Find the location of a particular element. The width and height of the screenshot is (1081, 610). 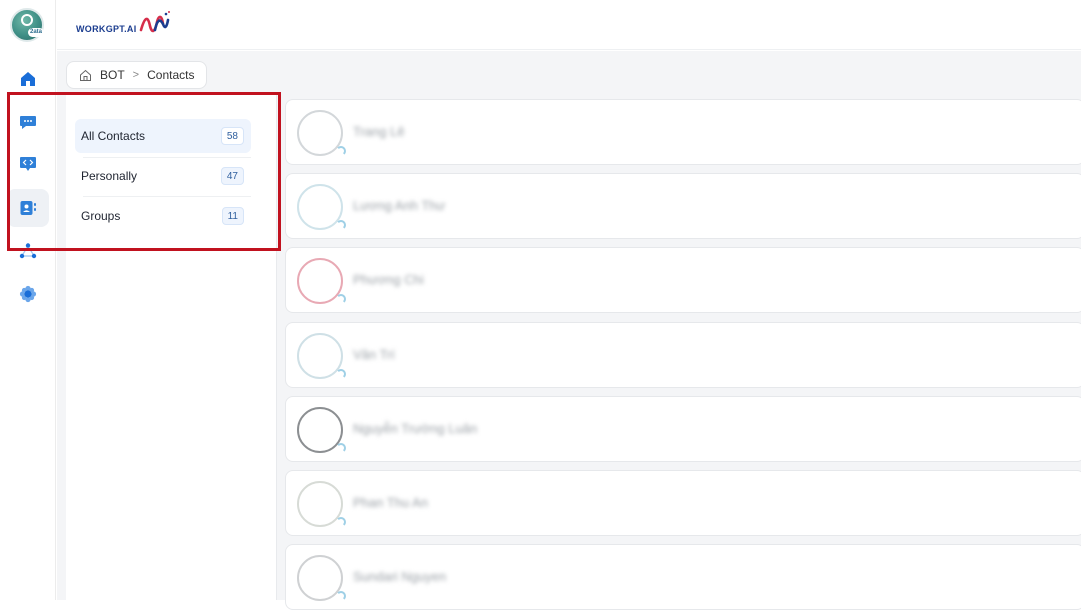

home-icon is located at coordinates (28, 79).